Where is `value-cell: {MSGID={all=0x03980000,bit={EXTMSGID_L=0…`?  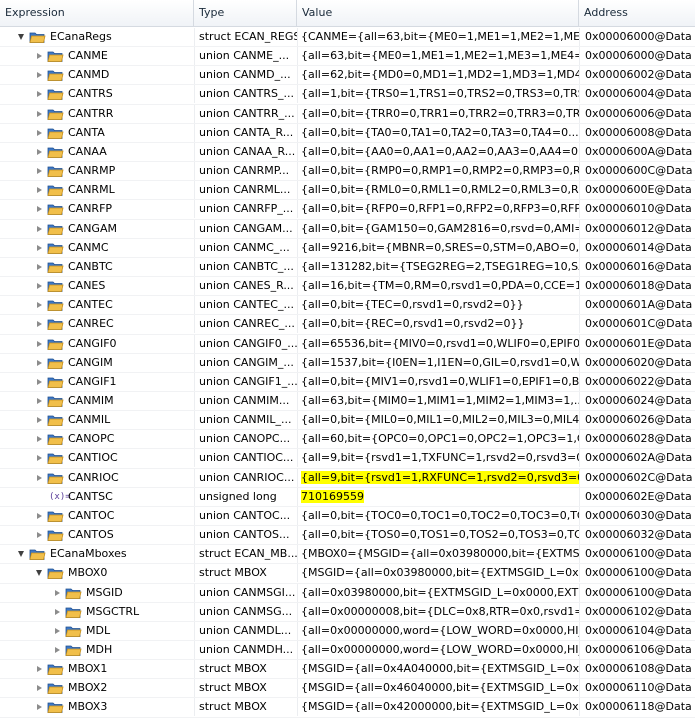 value-cell: {MSGID={all=0x03980000,bit={EXTMSGID_L=0… is located at coordinates (438, 573).